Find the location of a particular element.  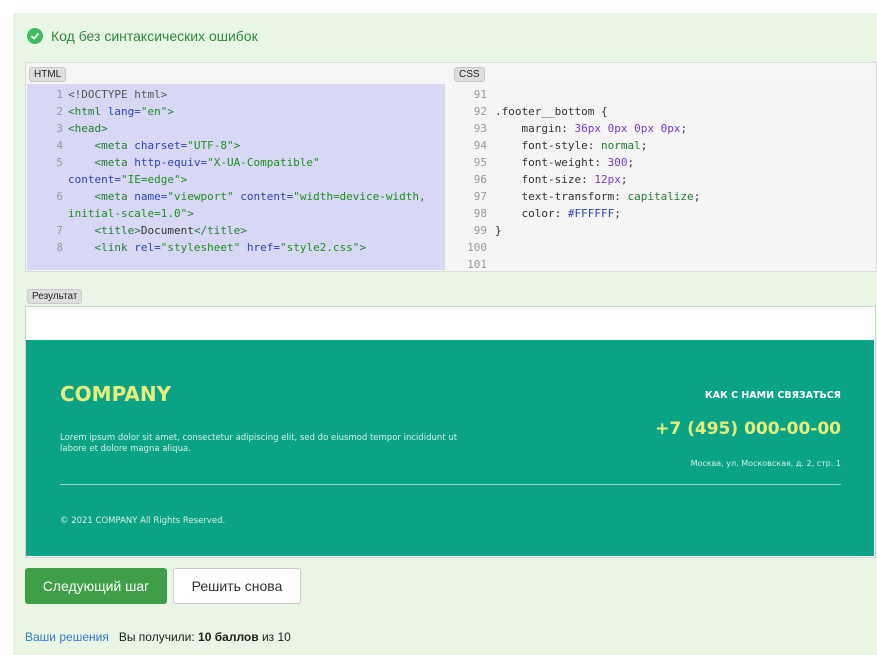

code-token: "X-UA-Compatible" is located at coordinates (263, 162).